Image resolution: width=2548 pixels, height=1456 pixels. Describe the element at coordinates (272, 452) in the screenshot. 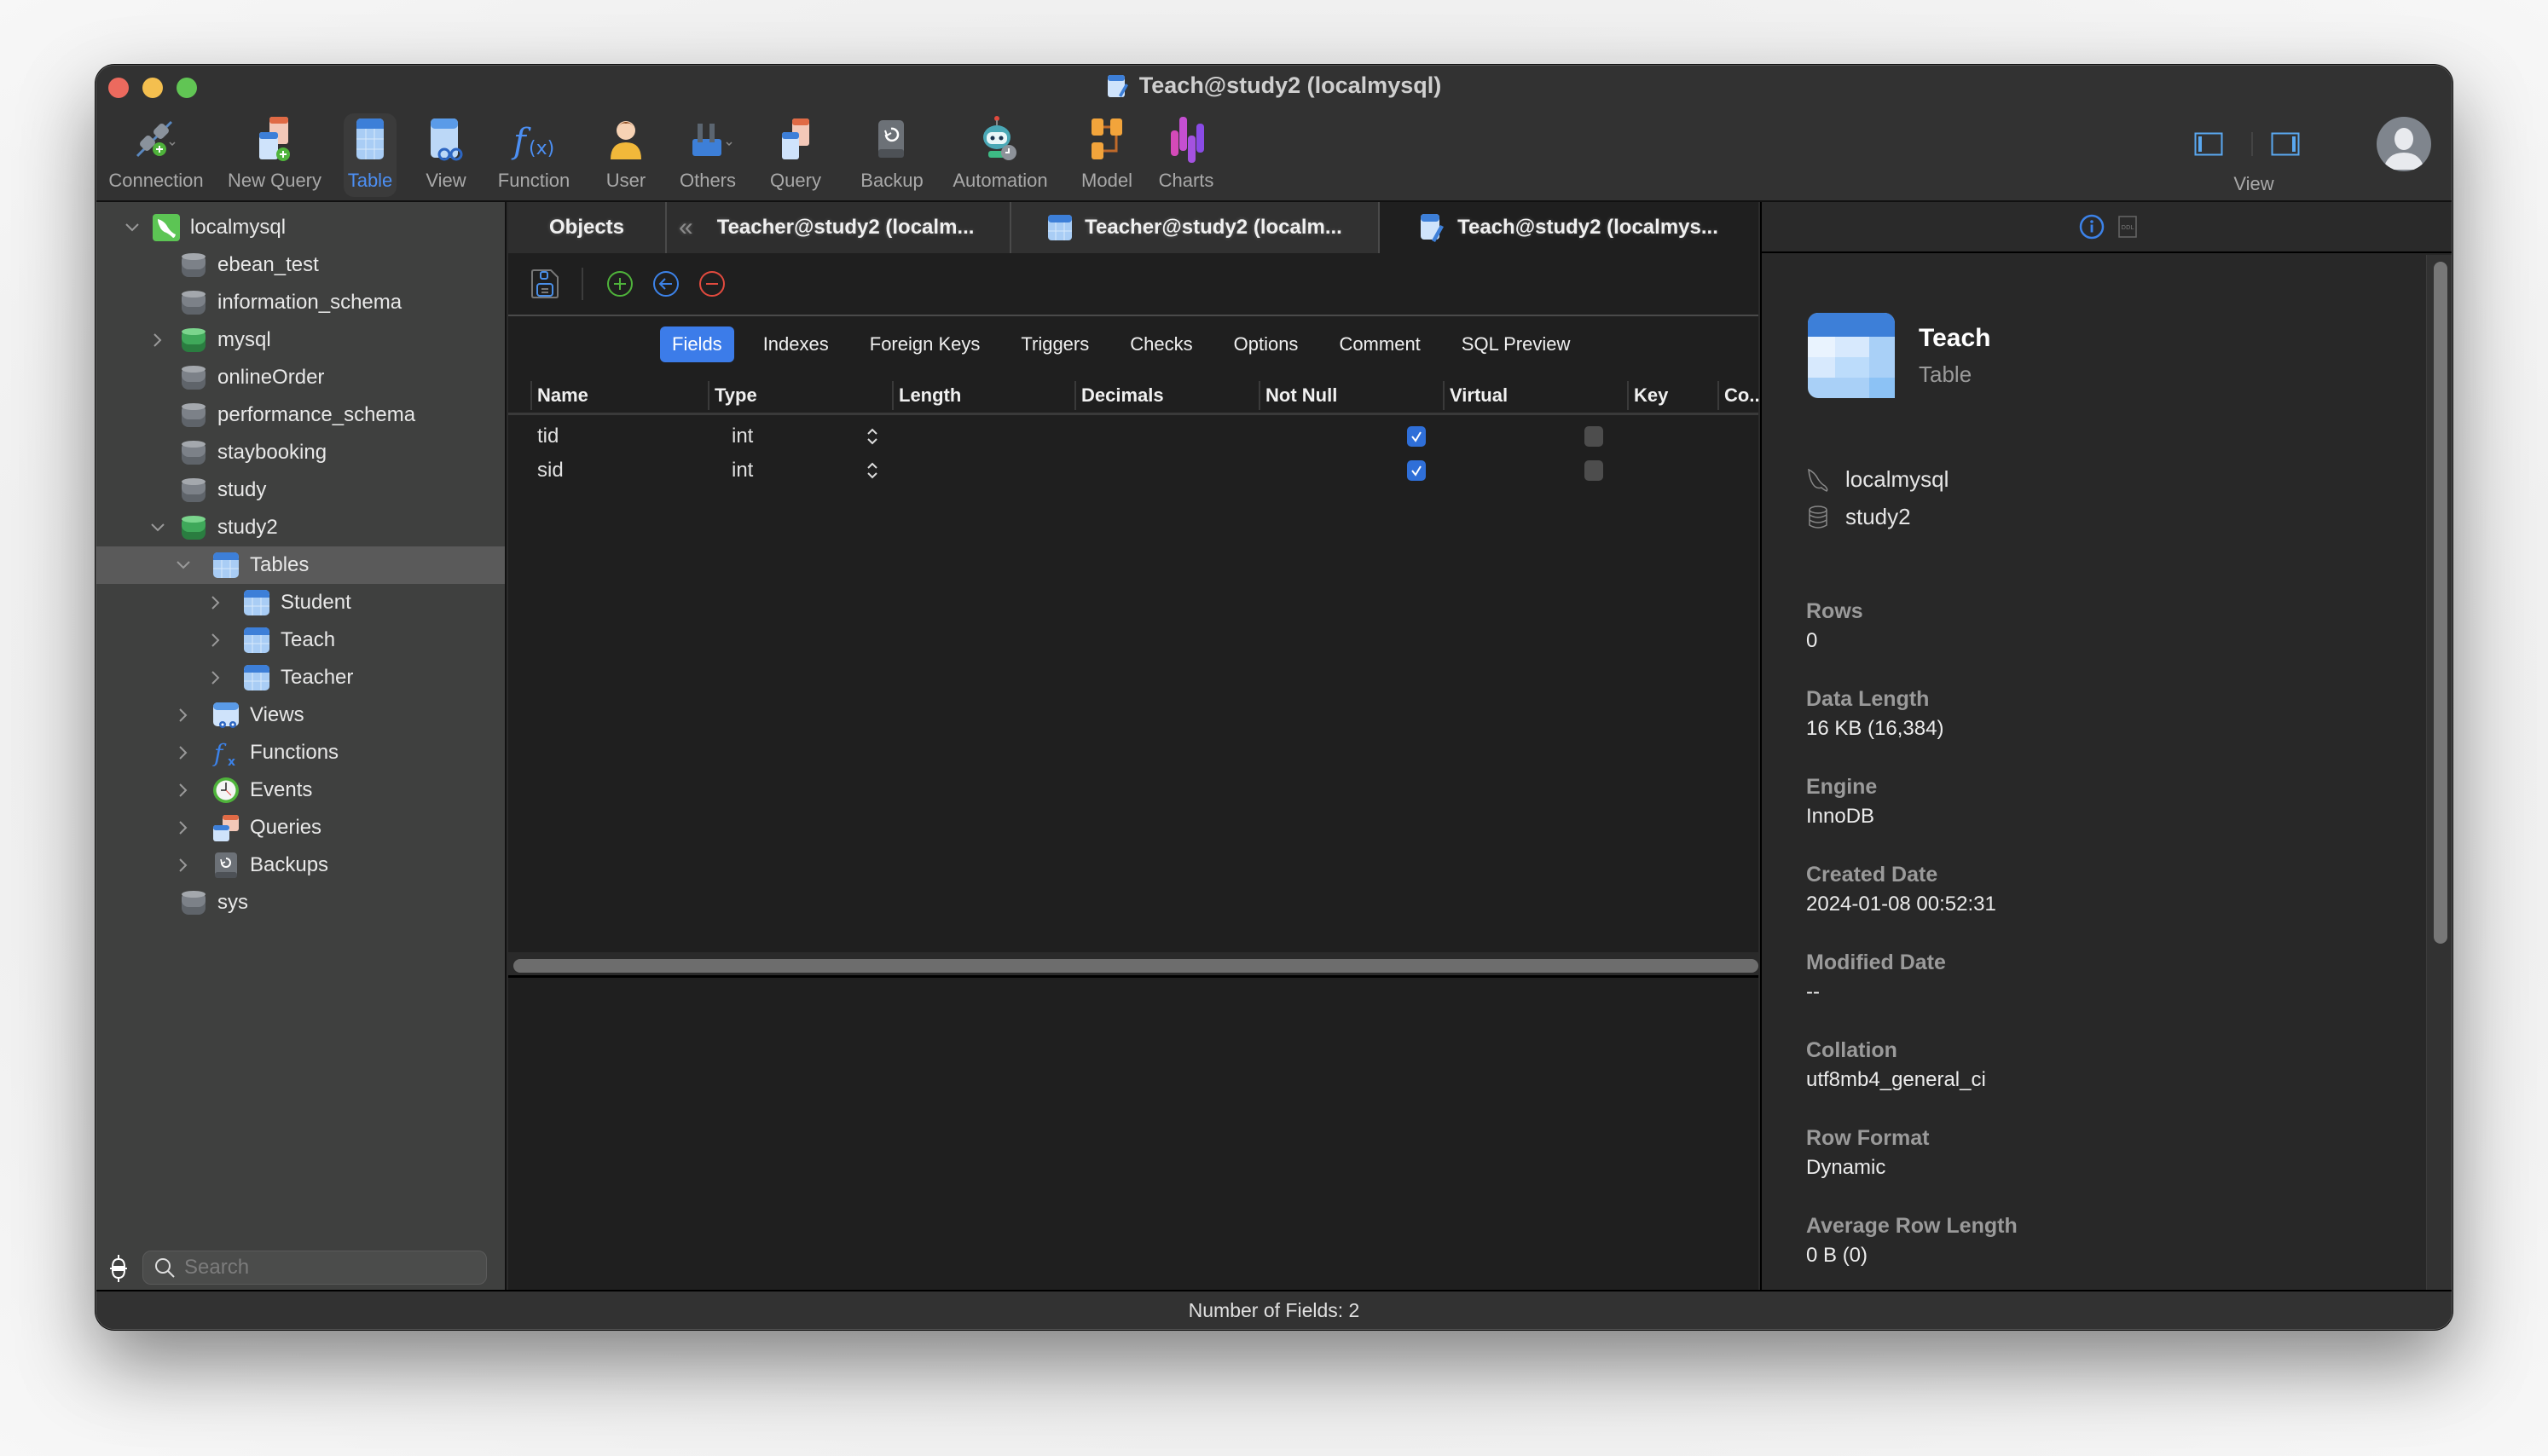

I see `tree-item-label: staybooking` at that location.